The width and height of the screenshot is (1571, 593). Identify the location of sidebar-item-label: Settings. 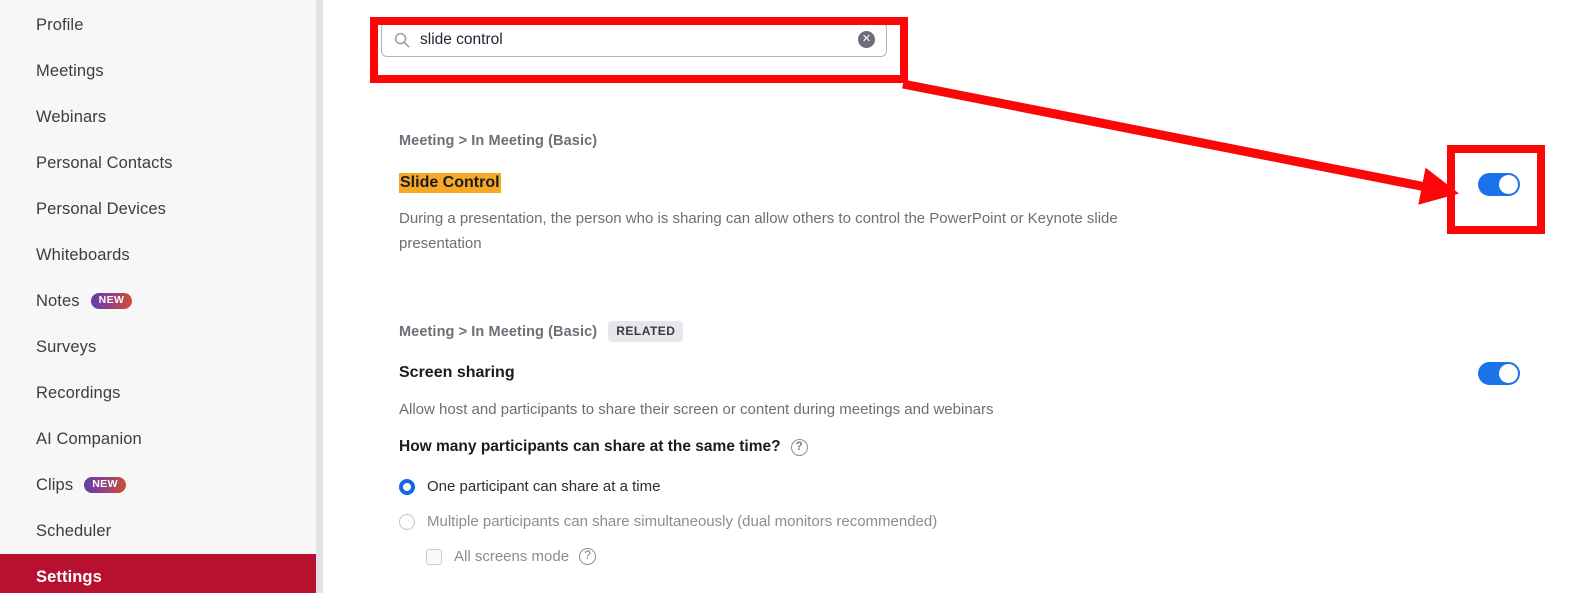
(69, 576).